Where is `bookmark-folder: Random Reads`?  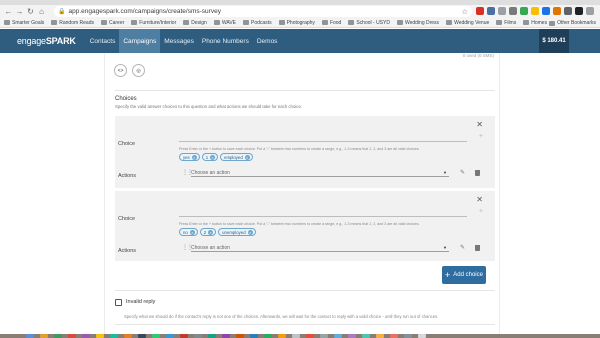 bookmark-folder: Random Reads is located at coordinates (72, 23).